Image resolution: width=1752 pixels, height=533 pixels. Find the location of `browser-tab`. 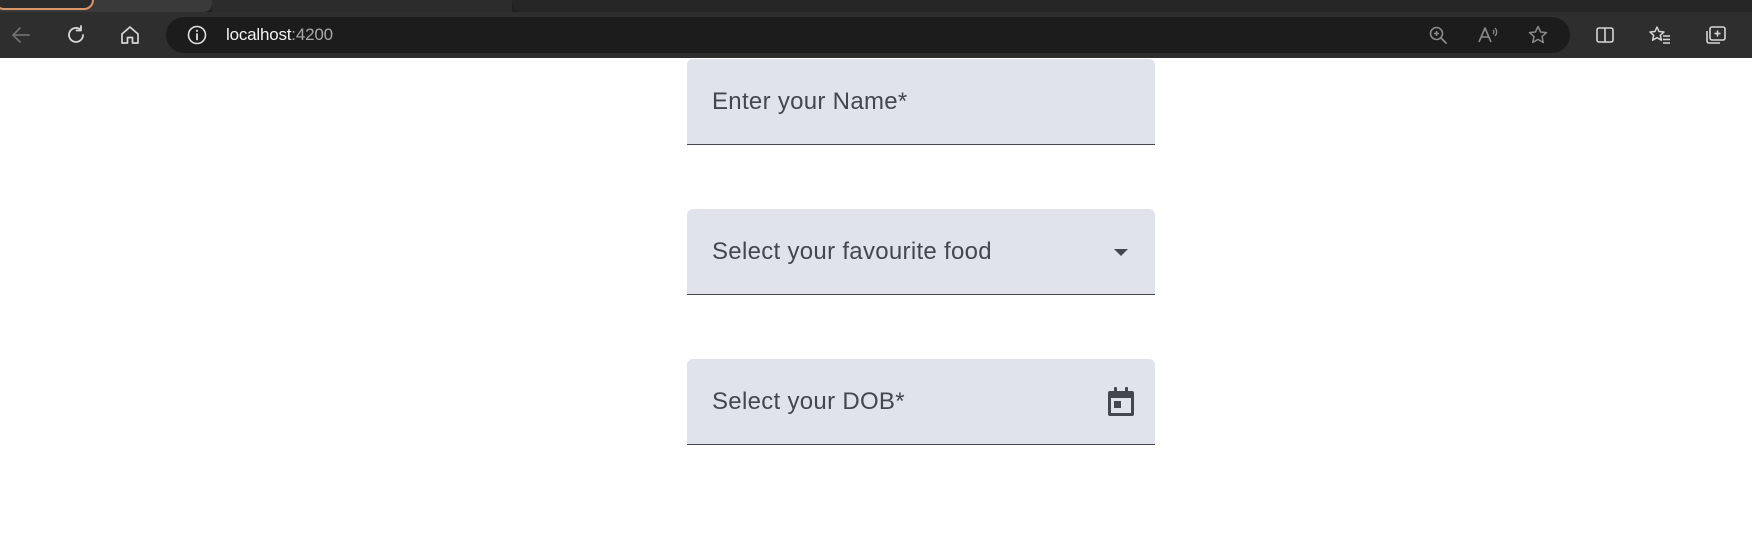

browser-tab is located at coordinates (362, 6).